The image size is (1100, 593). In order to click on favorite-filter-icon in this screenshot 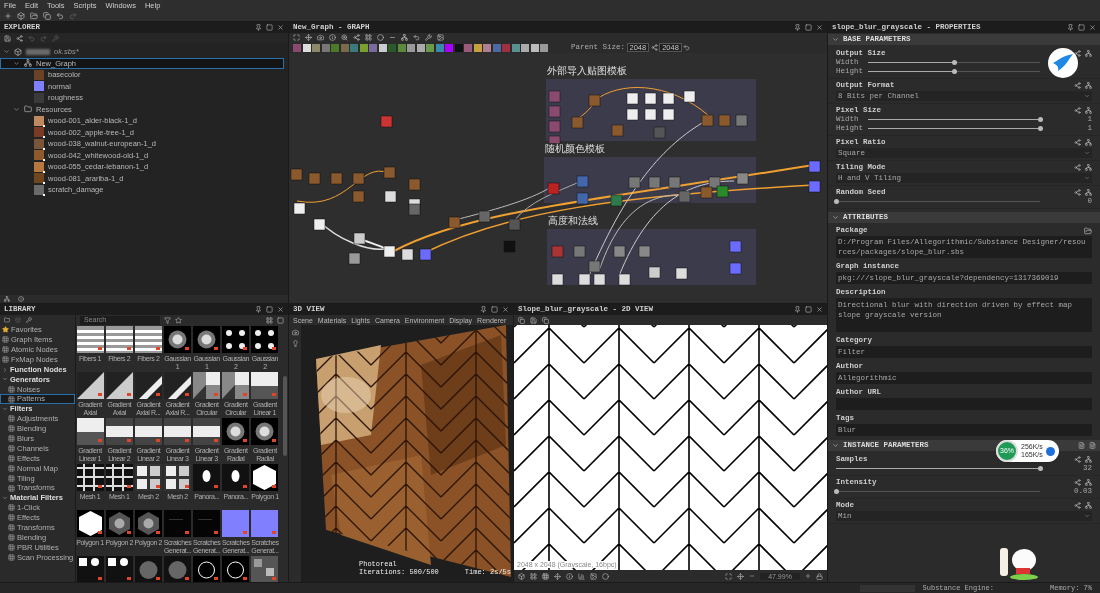, I will do `click(178, 320)`.